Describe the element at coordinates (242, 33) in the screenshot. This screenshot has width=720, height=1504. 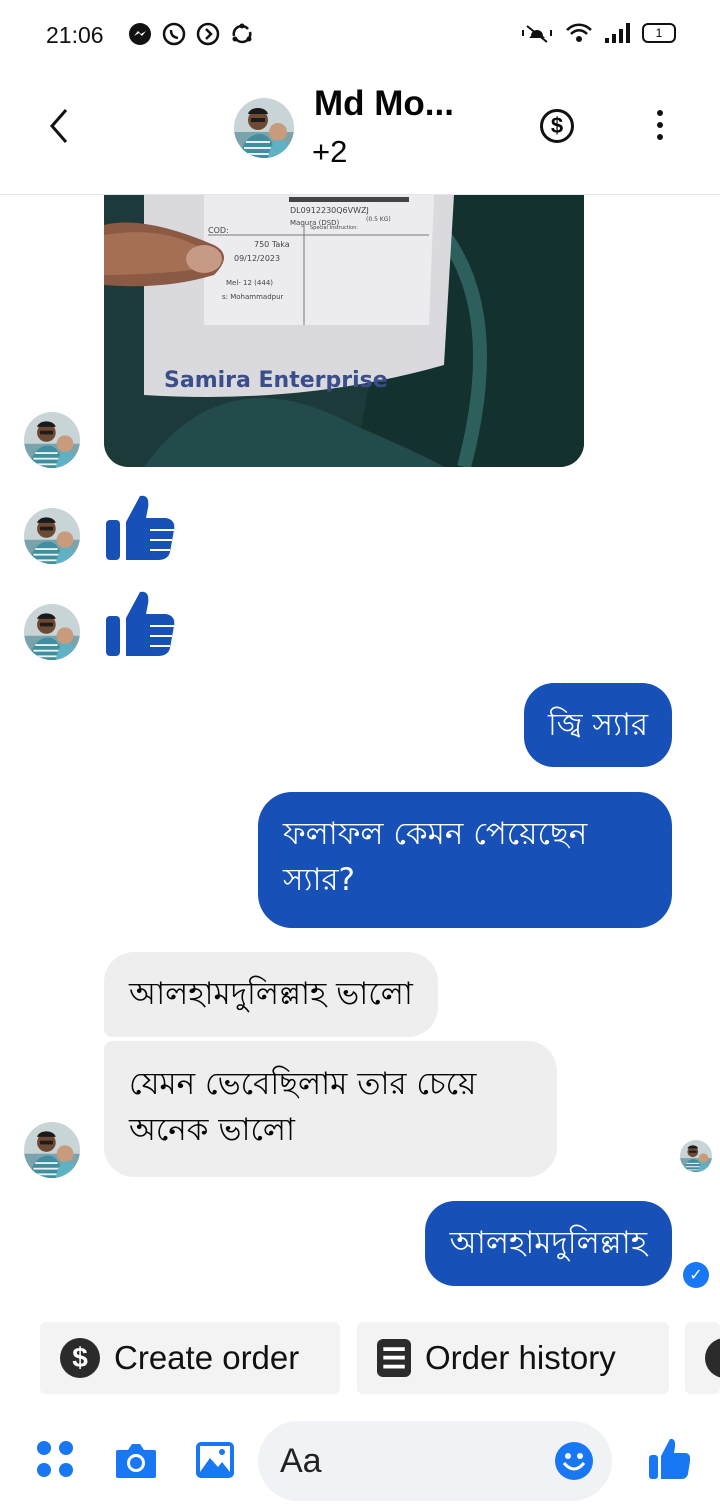
I see `sync-icon` at that location.